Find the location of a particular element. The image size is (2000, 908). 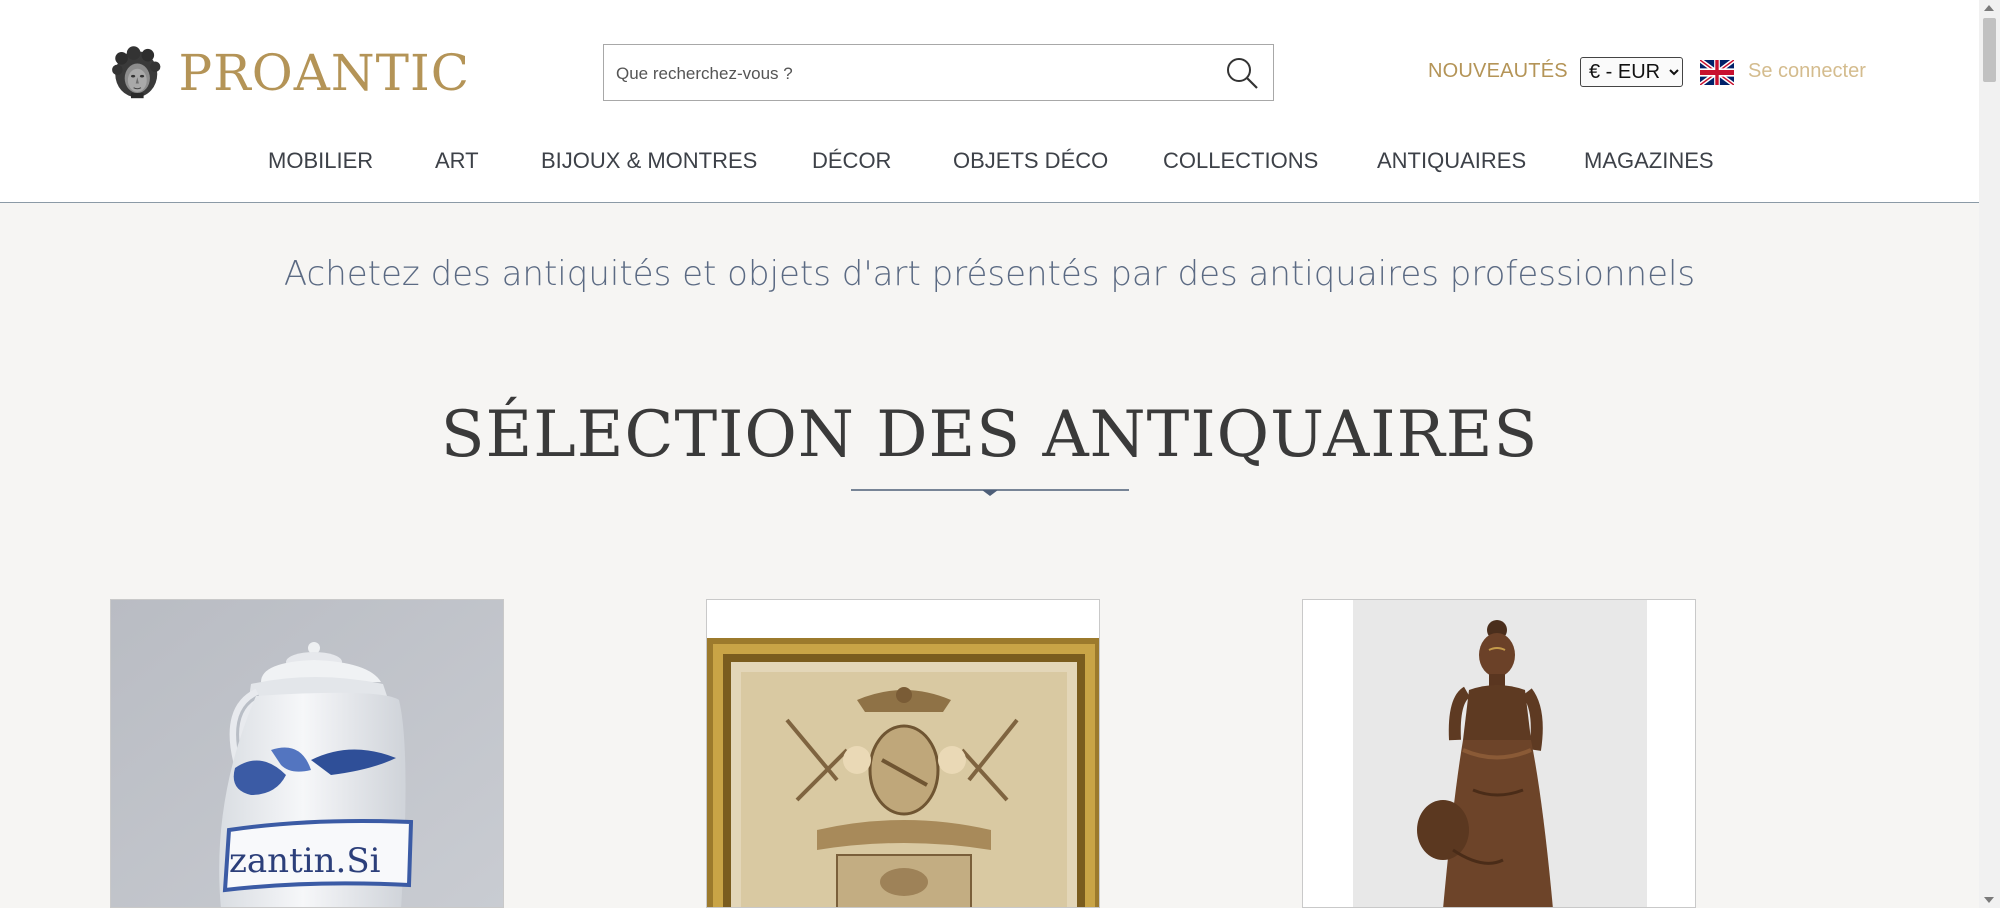

nav-item-bijoux-montres: BIJOUX & MONTRES is located at coordinates (649, 161).